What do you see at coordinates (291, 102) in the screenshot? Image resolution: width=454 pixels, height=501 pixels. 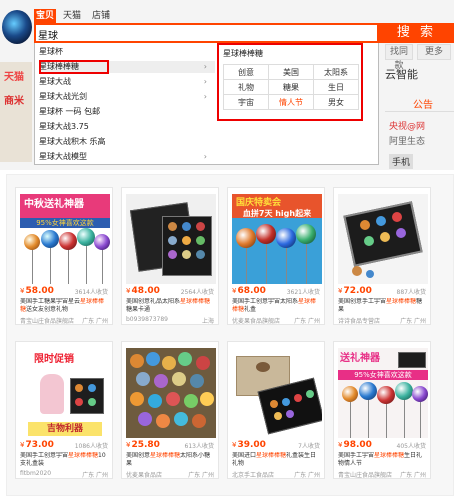 I see `sub-suggestion-cell-hot: 情人节` at bounding box center [291, 102].